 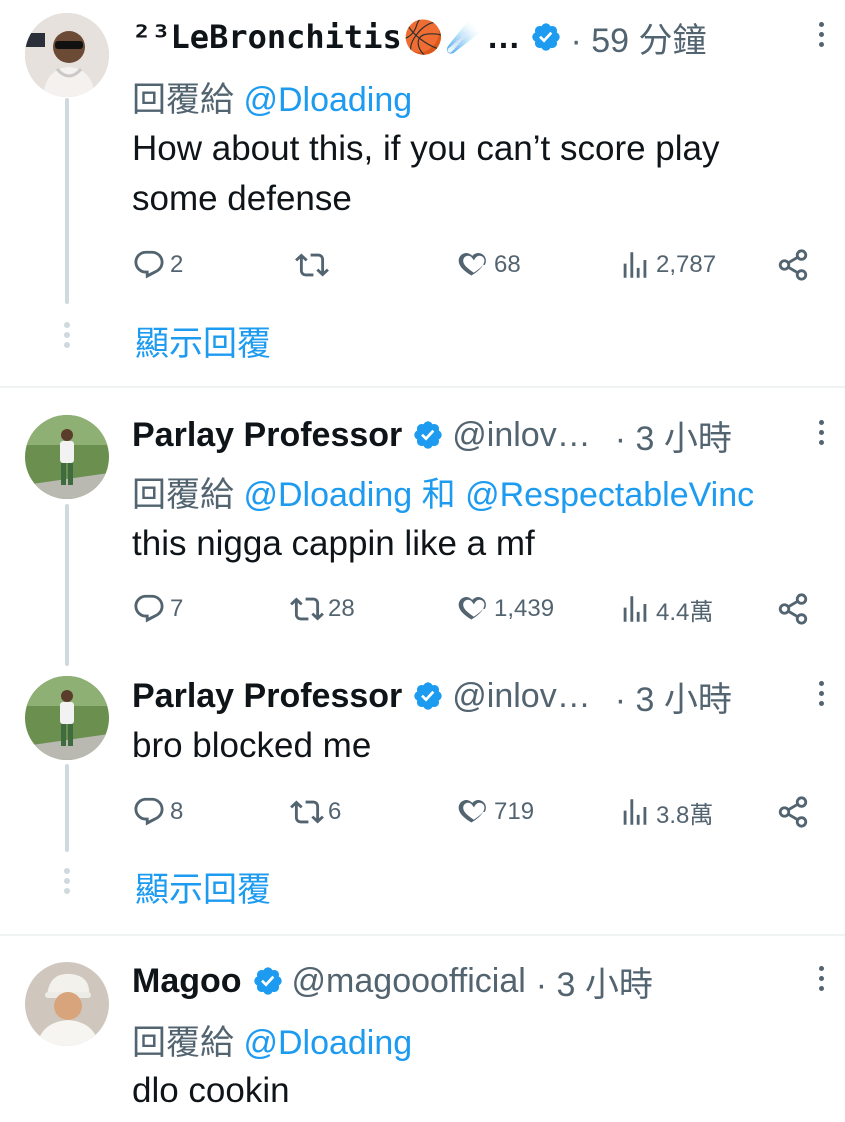 I want to click on basketball-emoji: 🏀, so click(x=423, y=37).